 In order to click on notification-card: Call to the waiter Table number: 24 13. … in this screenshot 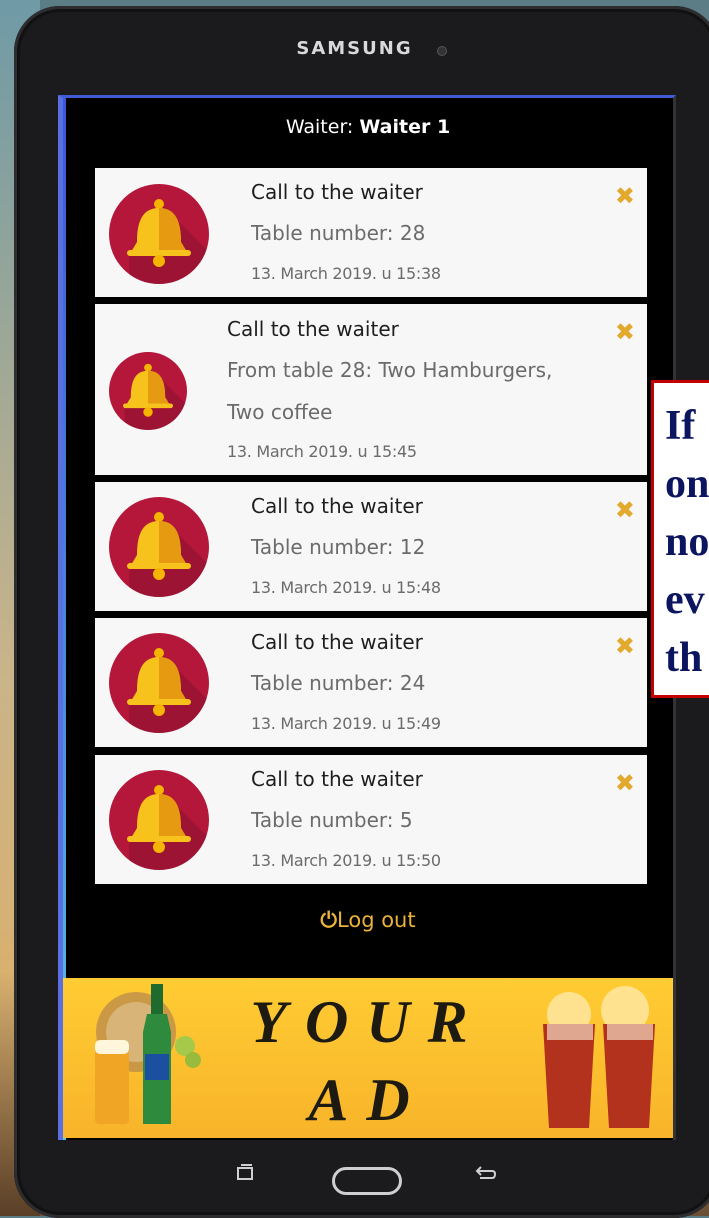, I will do `click(371, 682)`.